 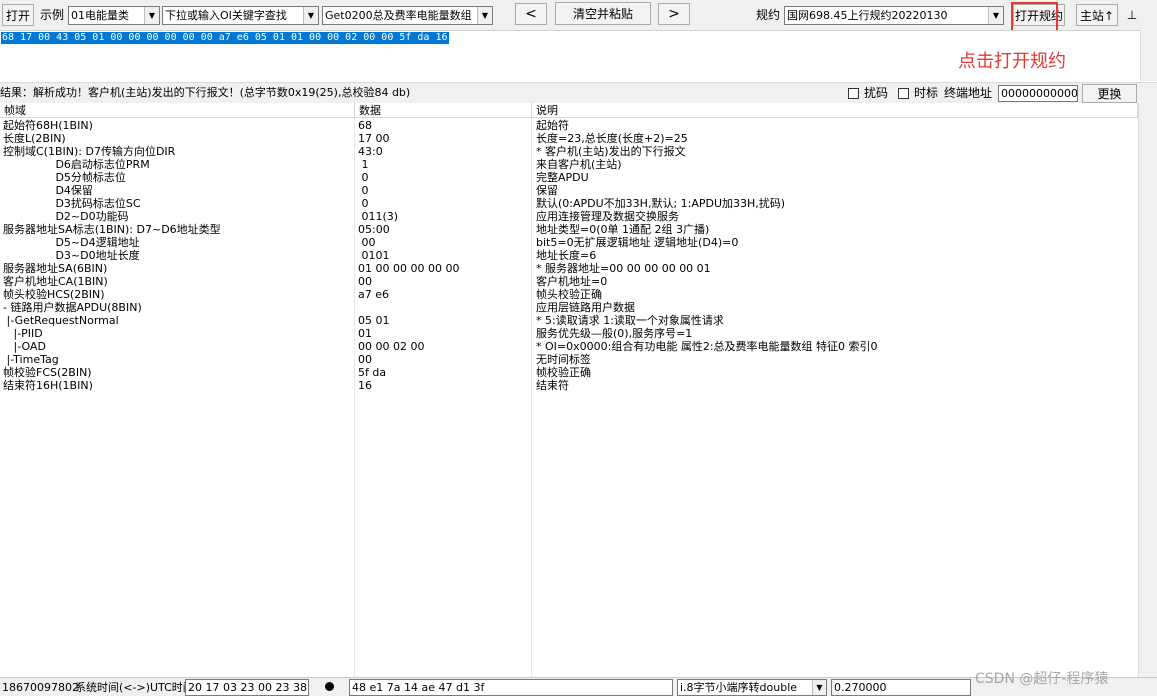 What do you see at coordinates (443, 307) in the screenshot?
I see `data-cell` at bounding box center [443, 307].